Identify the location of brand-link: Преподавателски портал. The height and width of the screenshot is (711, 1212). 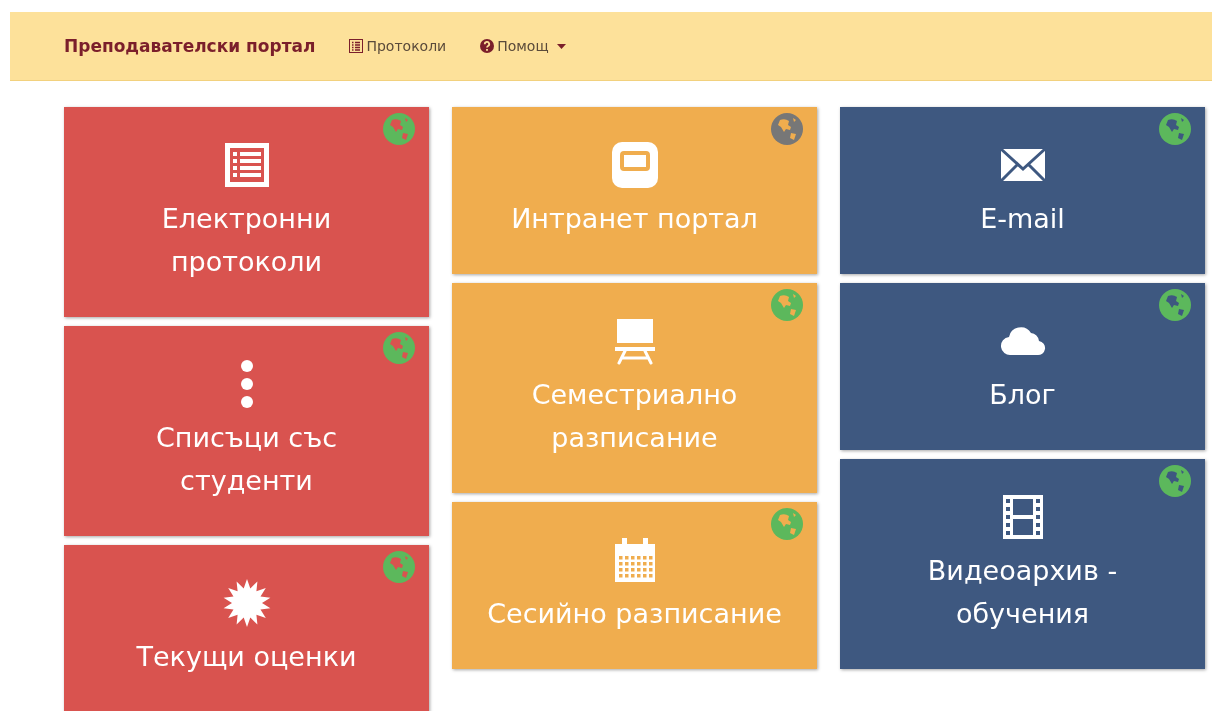
(190, 46).